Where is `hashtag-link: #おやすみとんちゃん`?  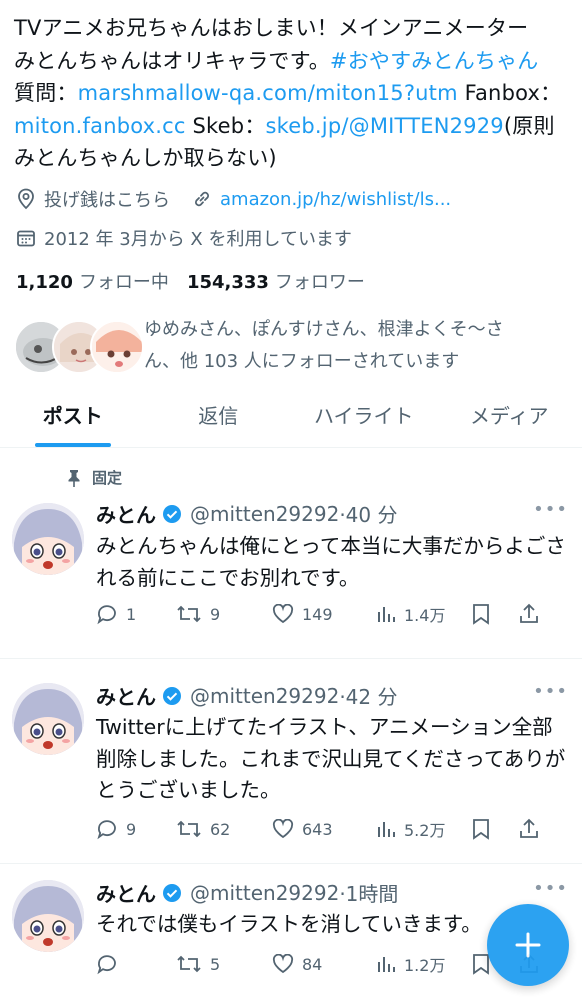
hashtag-link: #おやすみとんちゃん is located at coordinates (434, 61).